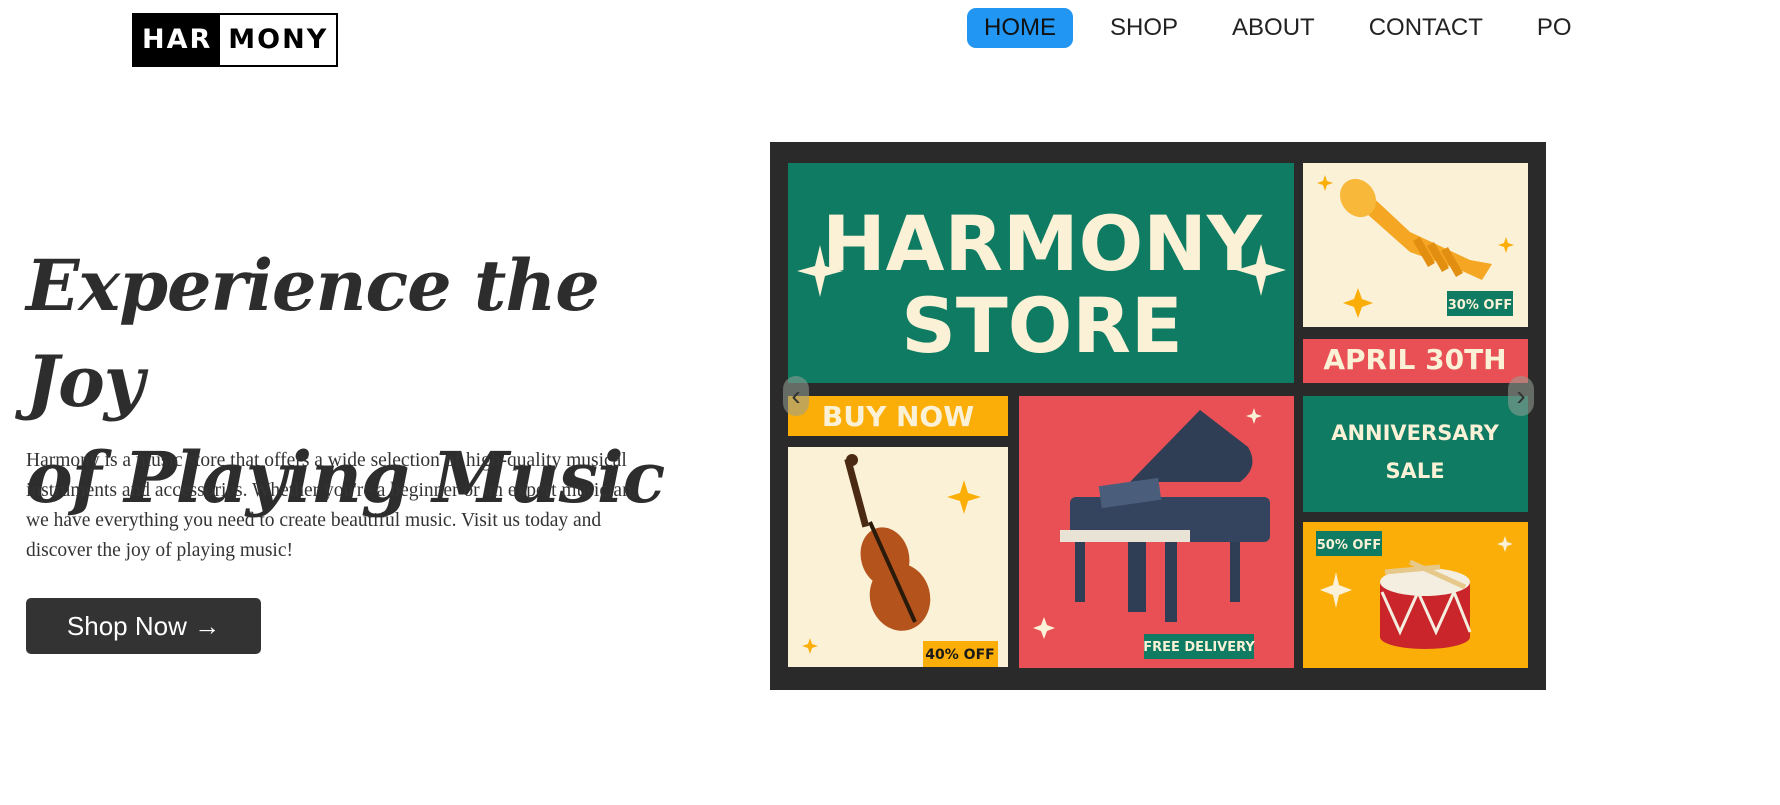  Describe the element at coordinates (1144, 28) in the screenshot. I see `nav-shop: SHOP` at that location.